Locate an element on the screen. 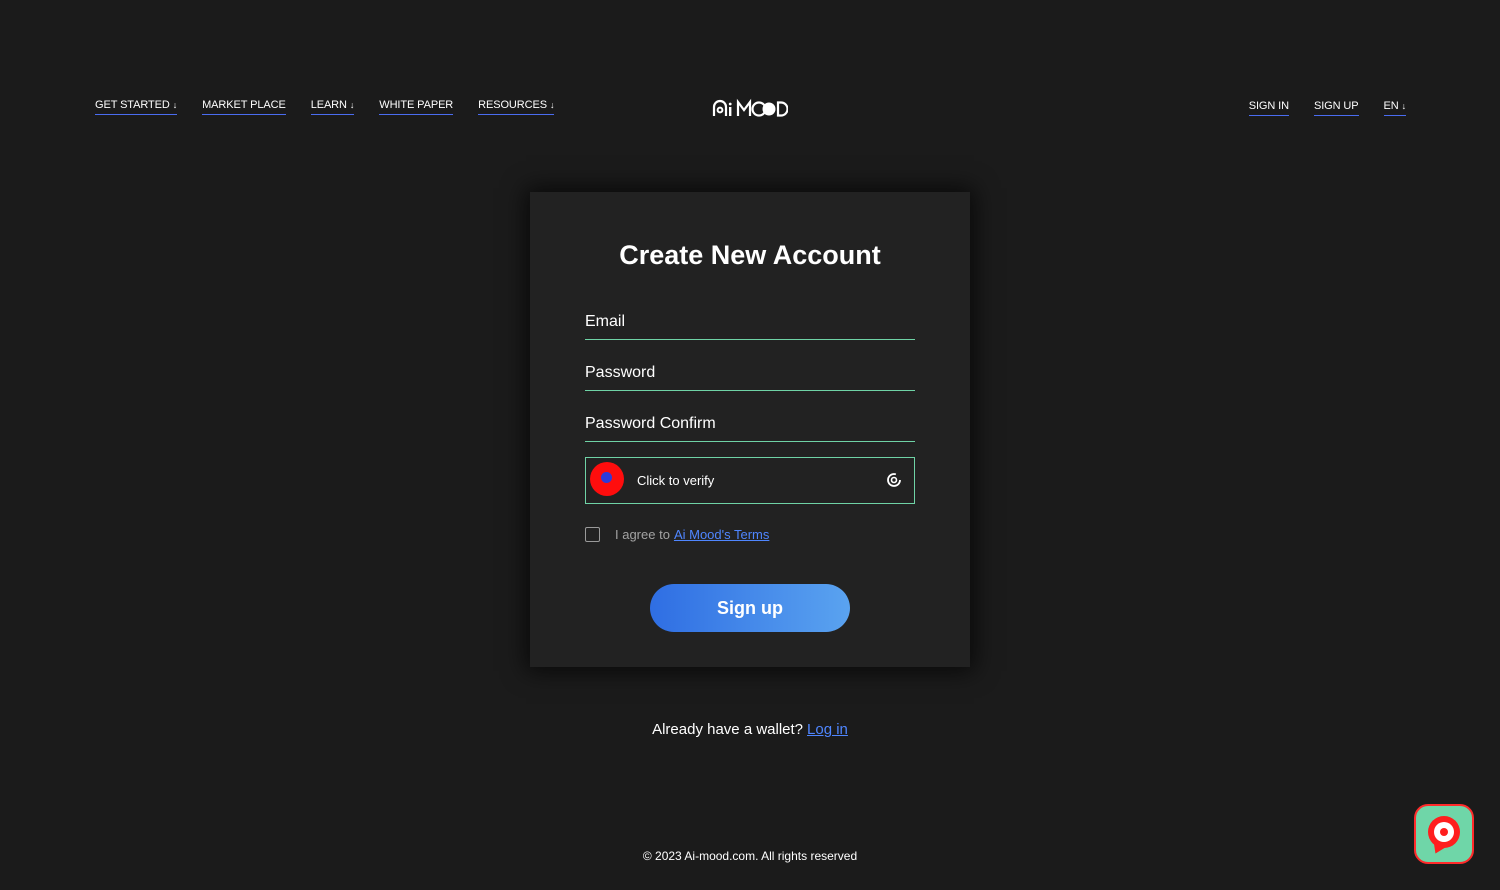 Image resolution: width=1500 pixels, height=890 pixels. footer-copyright: © 2023 Ai-mood.com. All rights reserved is located at coordinates (750, 856).